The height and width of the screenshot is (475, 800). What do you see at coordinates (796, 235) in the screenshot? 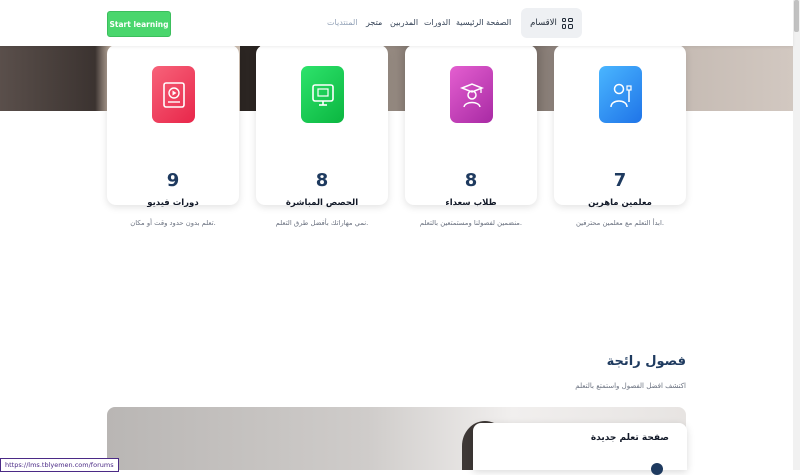
I see `page-scrollbar` at bounding box center [796, 235].